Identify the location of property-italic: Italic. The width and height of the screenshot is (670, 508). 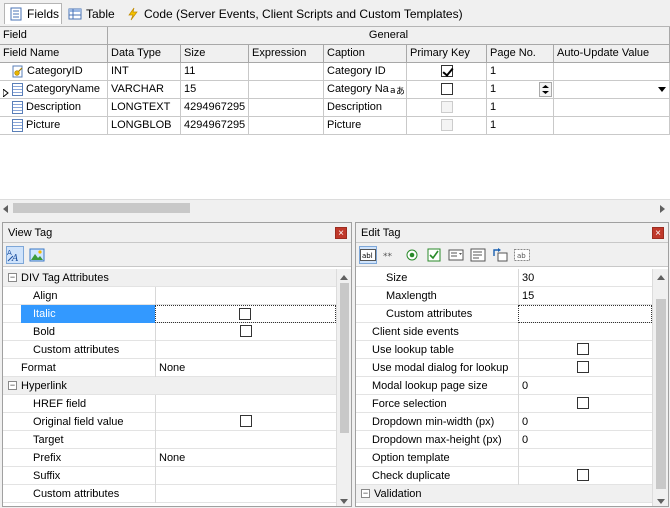
(169, 314).